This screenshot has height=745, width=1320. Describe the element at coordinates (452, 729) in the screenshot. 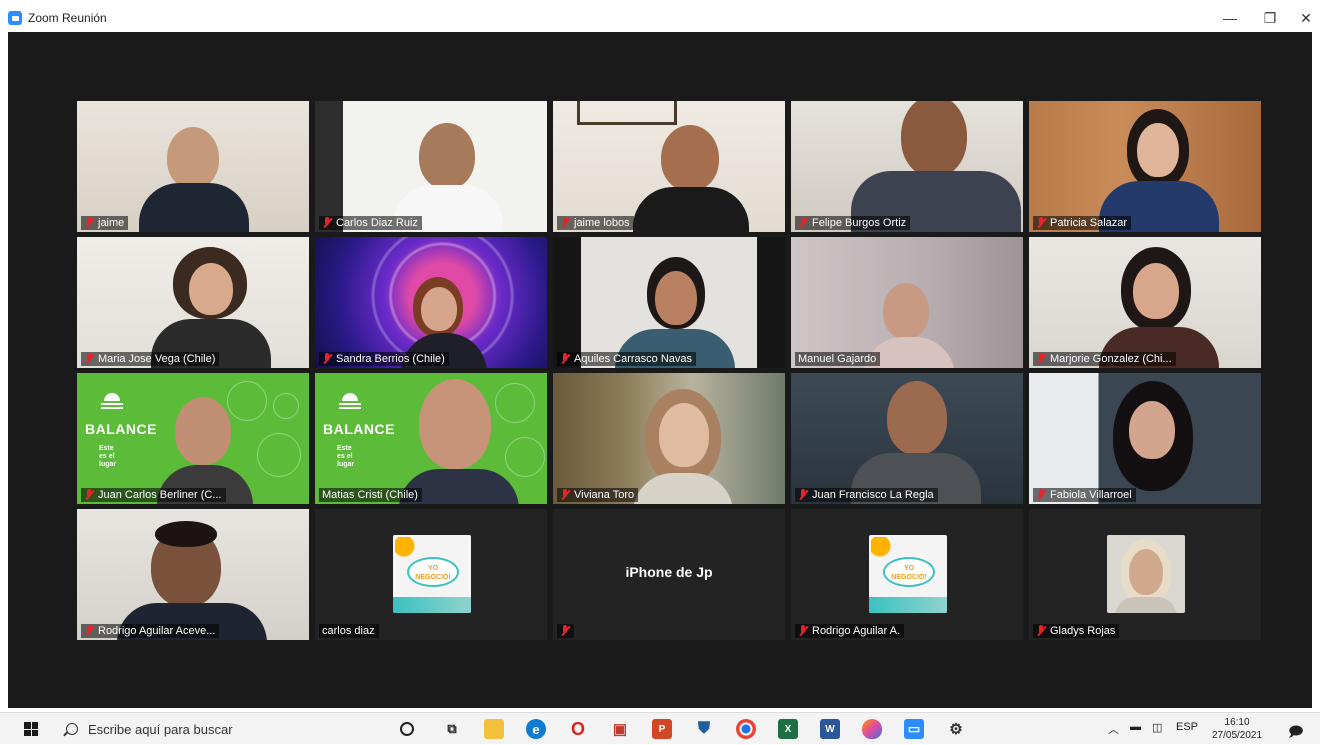

I see `task-view-icon: ⧉` at that location.